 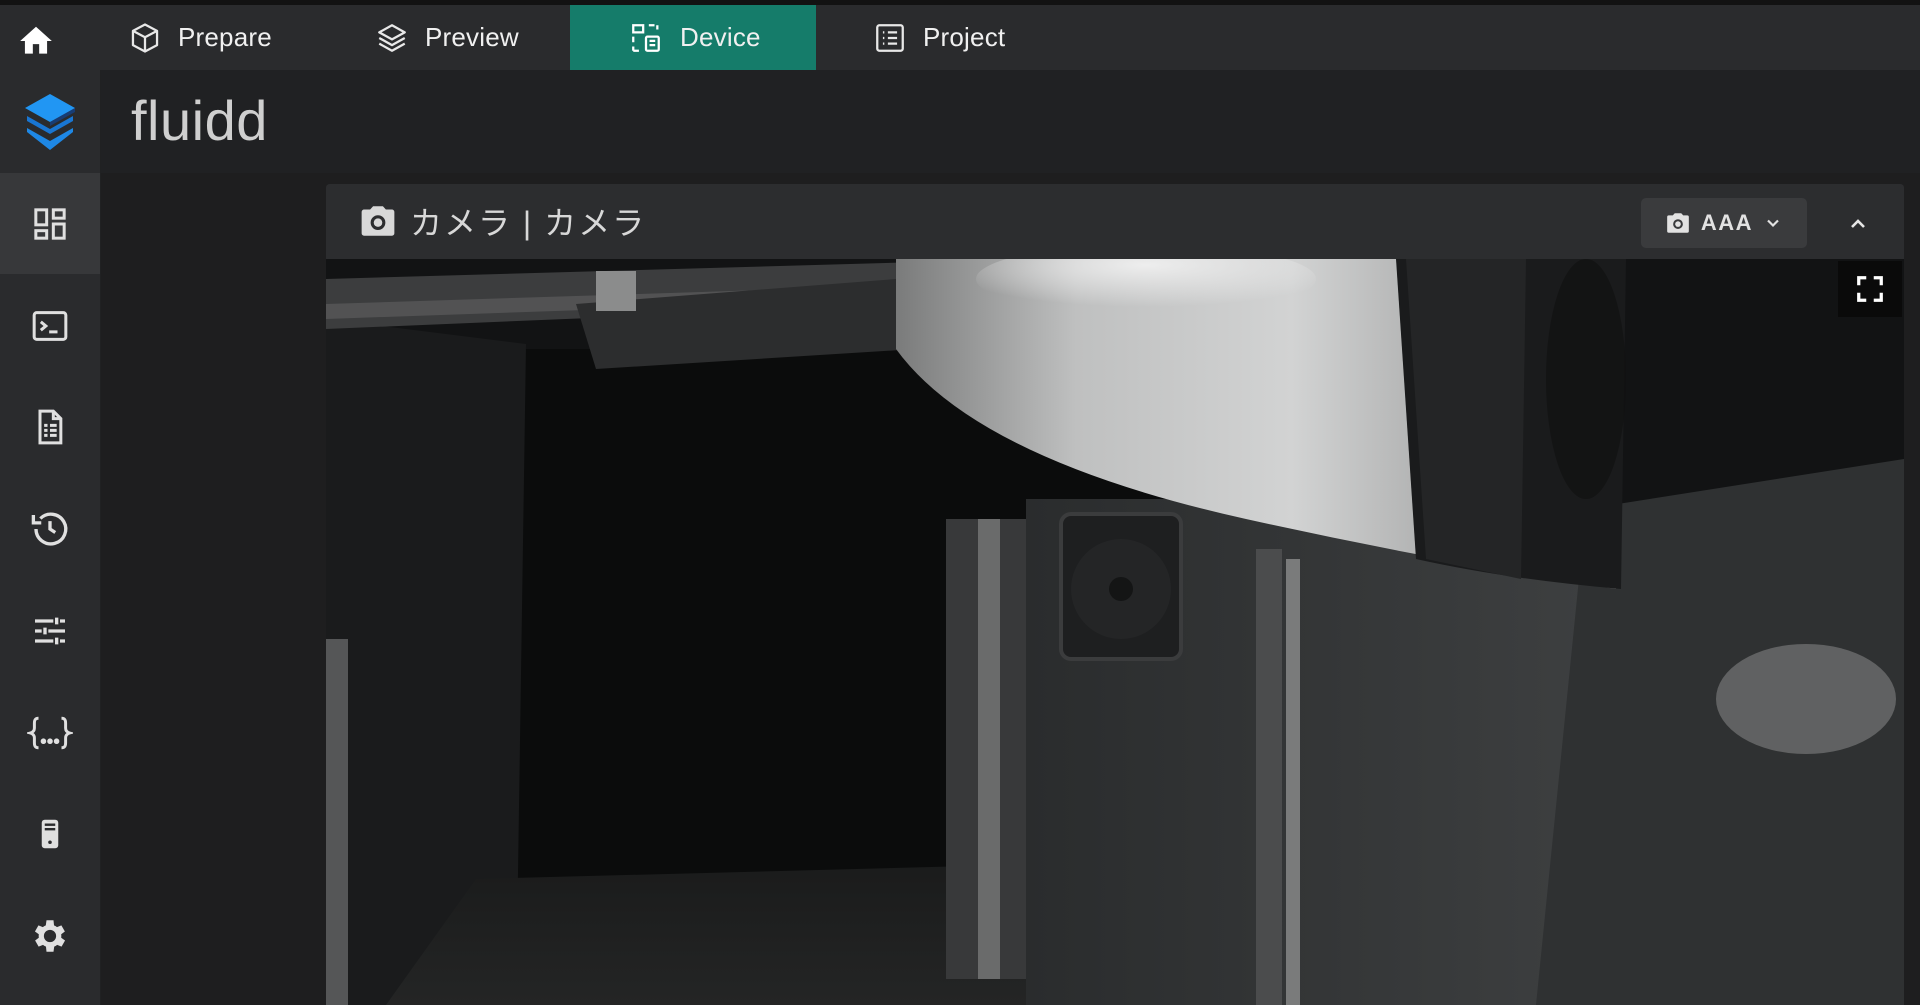 What do you see at coordinates (1115, 221) in the screenshot?
I see `camera-card-header: カメラ | カメラ AAA` at bounding box center [1115, 221].